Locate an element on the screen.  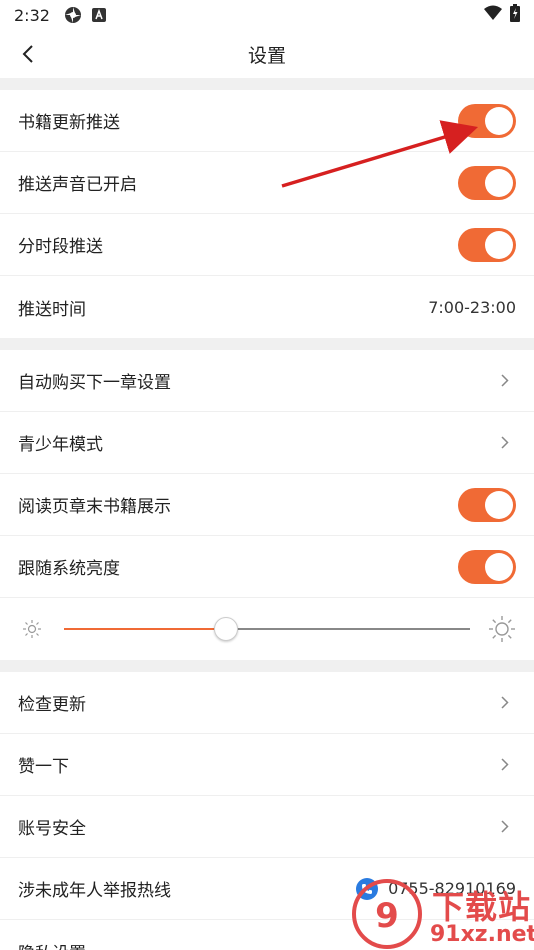
site-watermark: 9 下载站 91xz.net is located at coordinates (443, 914).